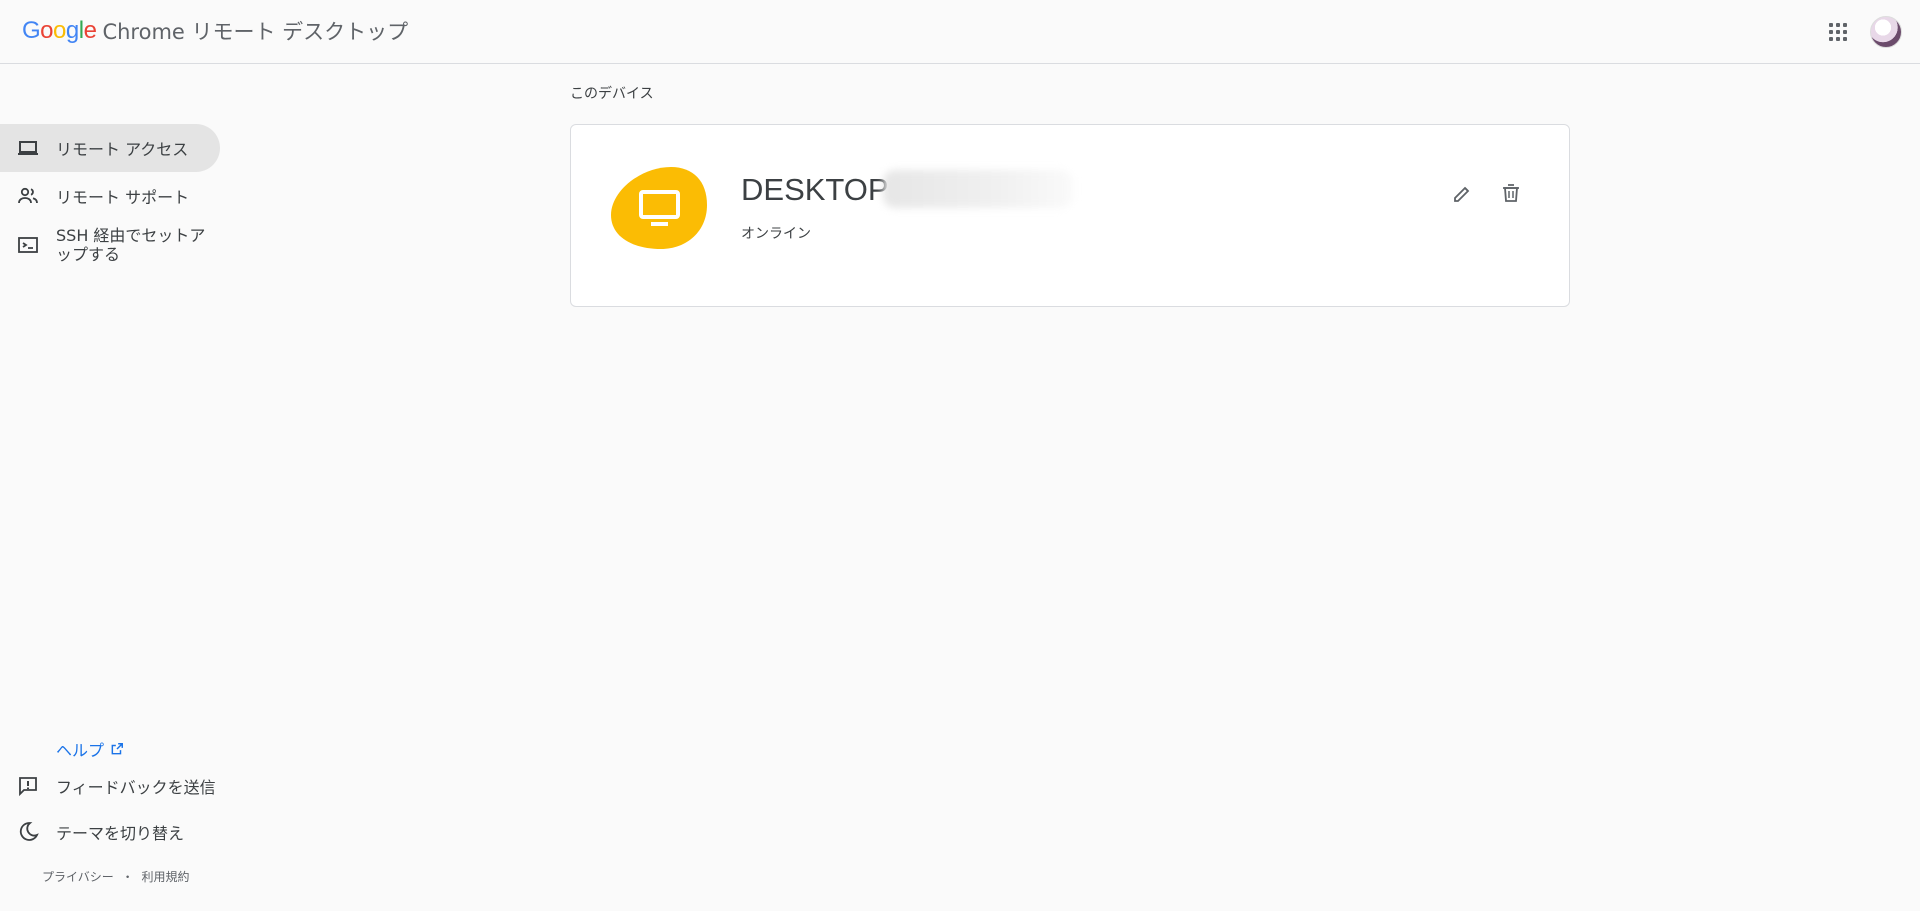 The height and width of the screenshot is (911, 1920). Describe the element at coordinates (80, 750) in the screenshot. I see `help-label: ヘルプ` at that location.